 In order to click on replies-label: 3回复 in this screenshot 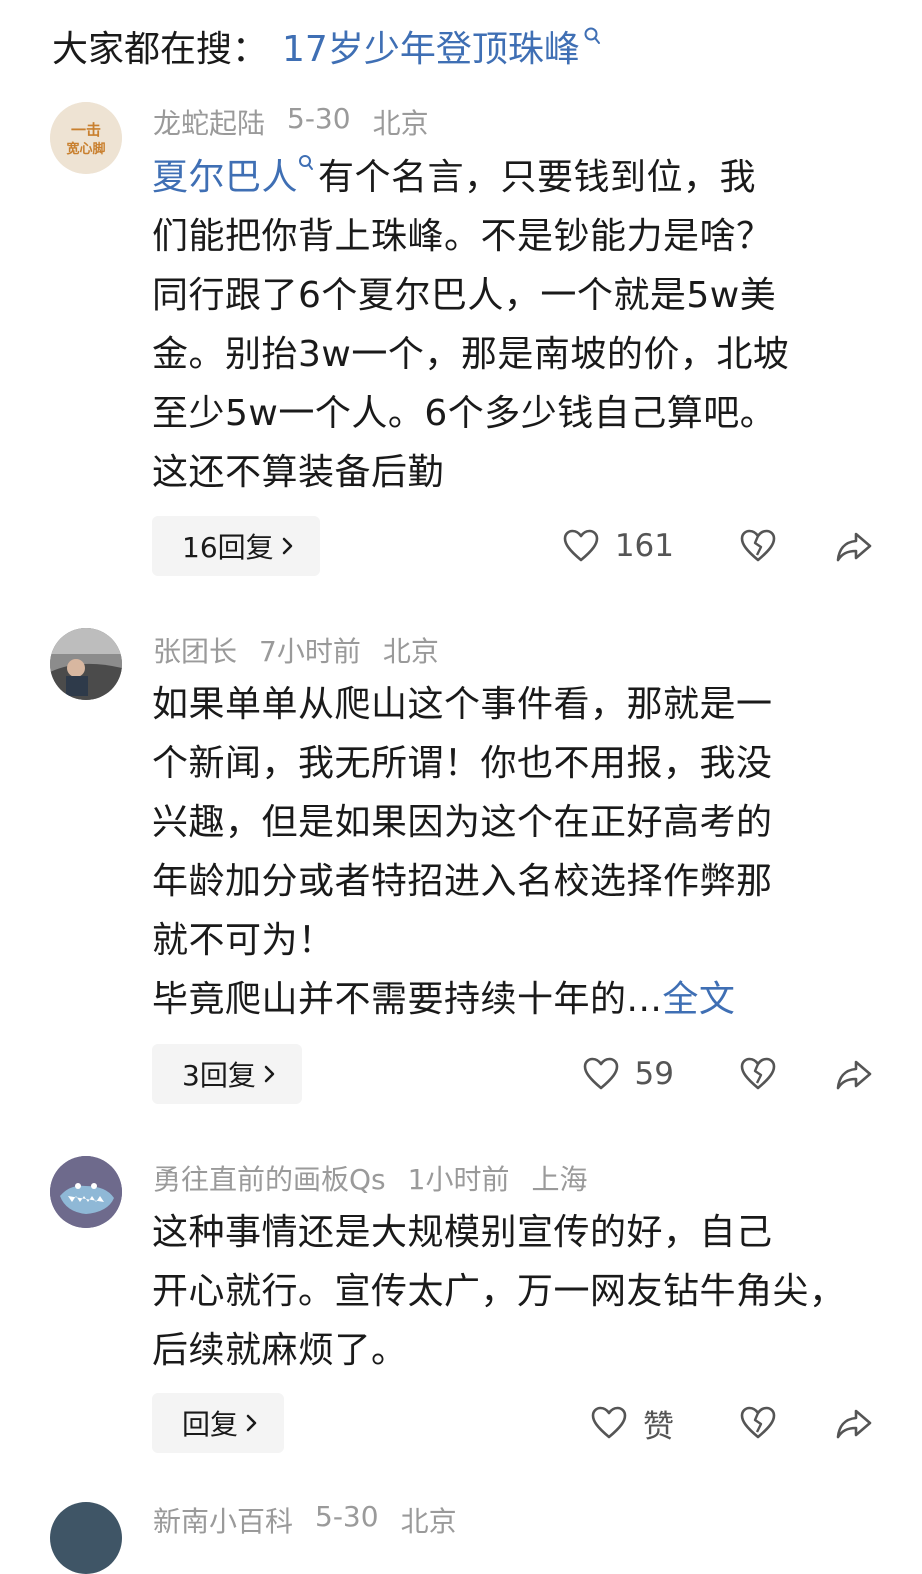, I will do `click(219, 1075)`.